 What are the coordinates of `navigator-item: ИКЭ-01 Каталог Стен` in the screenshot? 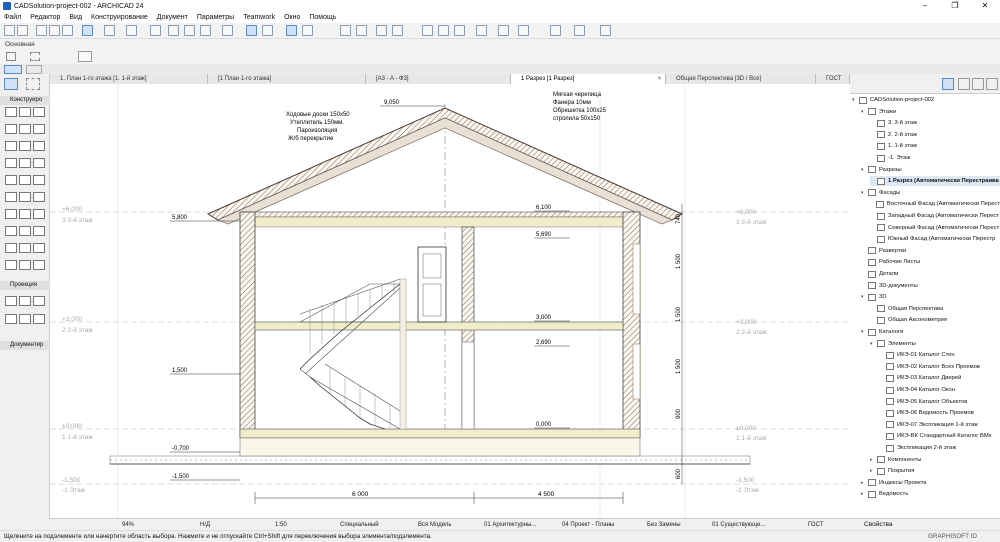 It's located at (939, 355).